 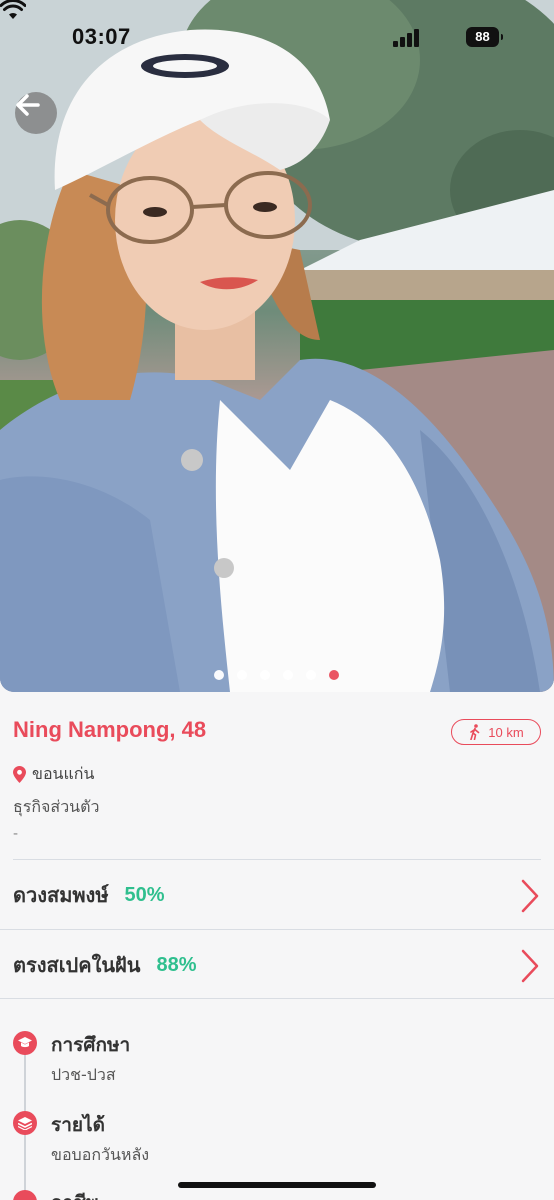 I want to click on horoscope-match-value: 50%, so click(x=144, y=894).